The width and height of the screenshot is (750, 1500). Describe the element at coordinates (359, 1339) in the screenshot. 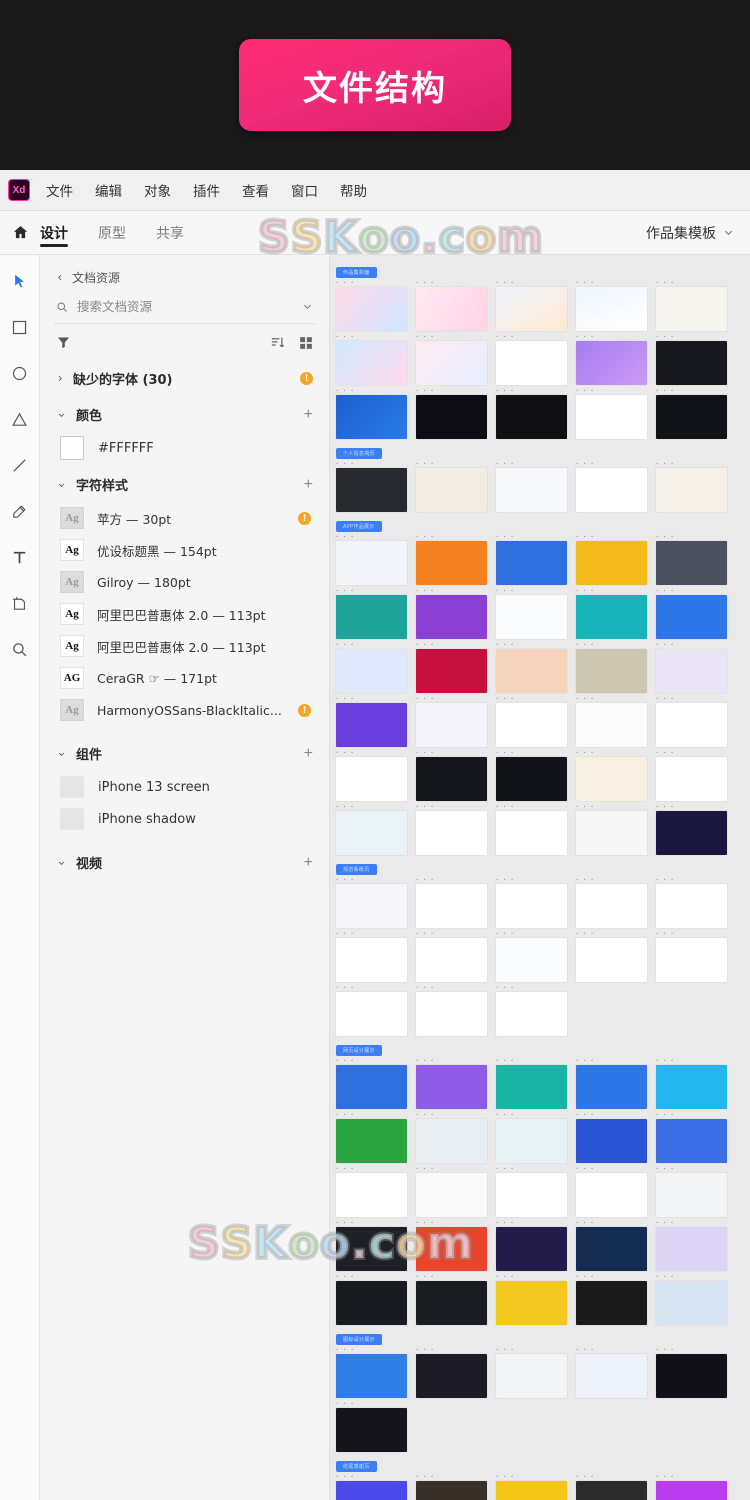

I see `group-label: 图标设计展示` at that location.